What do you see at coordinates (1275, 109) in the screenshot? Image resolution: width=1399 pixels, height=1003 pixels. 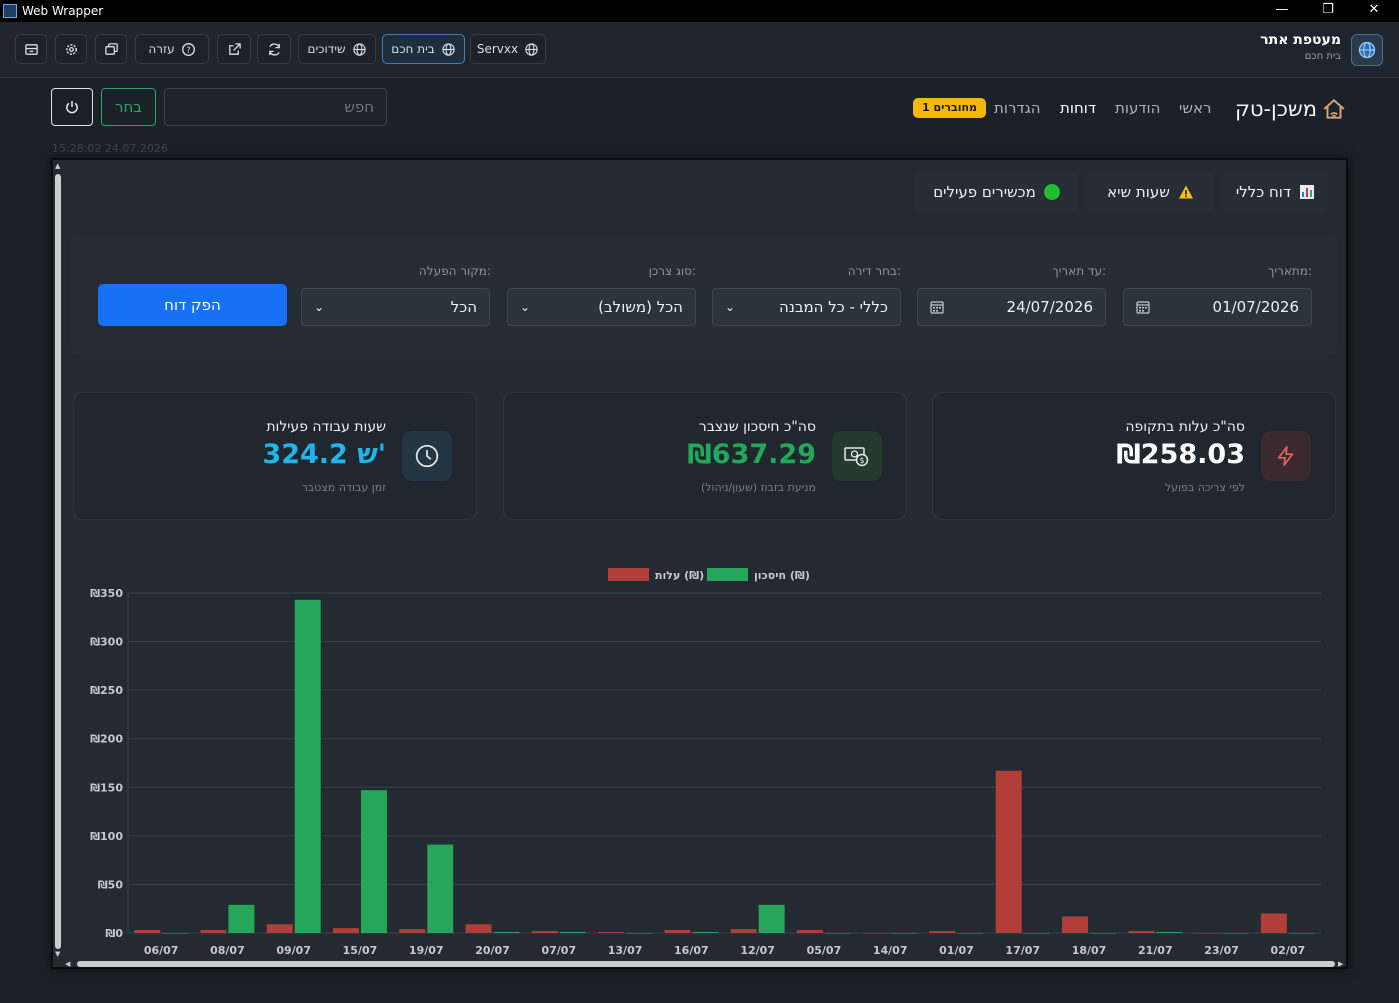 I see `logo-text: משכן-טק` at bounding box center [1275, 109].